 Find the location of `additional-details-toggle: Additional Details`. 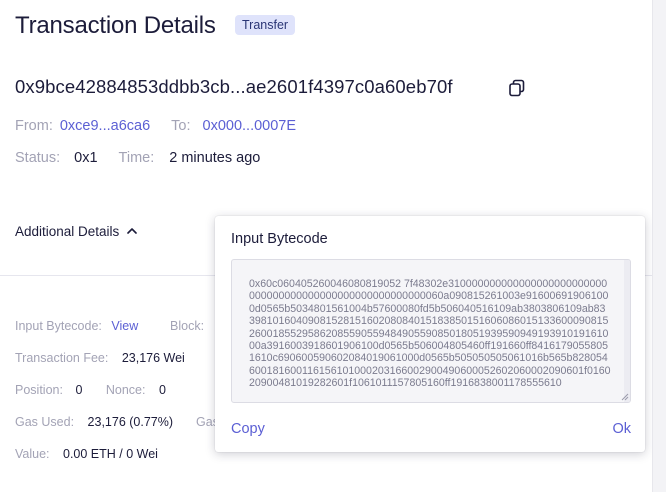

additional-details-toggle: Additional Details is located at coordinates (67, 231).